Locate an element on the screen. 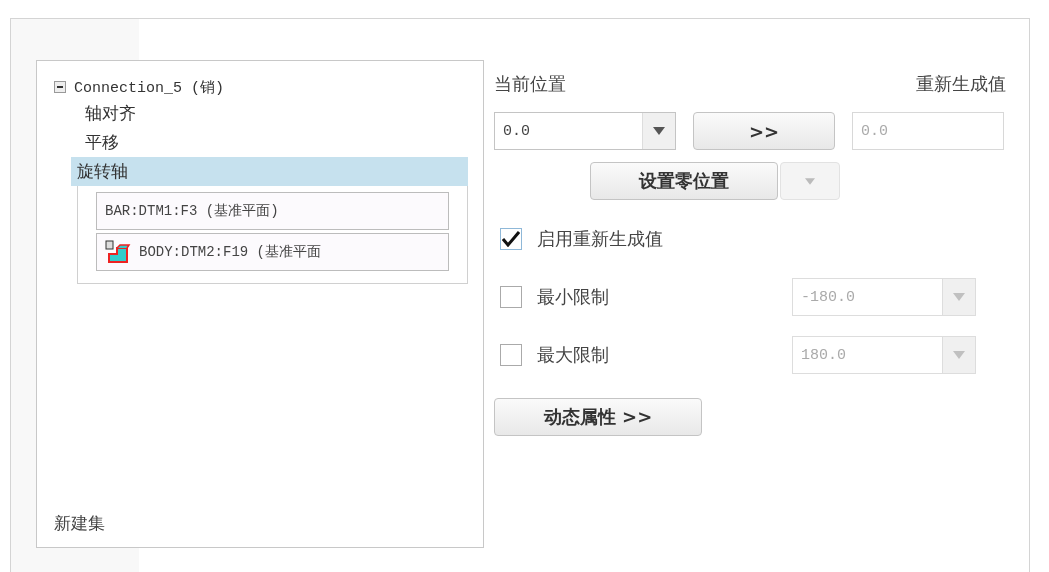  tree-item: 平移 is located at coordinates (270, 142).